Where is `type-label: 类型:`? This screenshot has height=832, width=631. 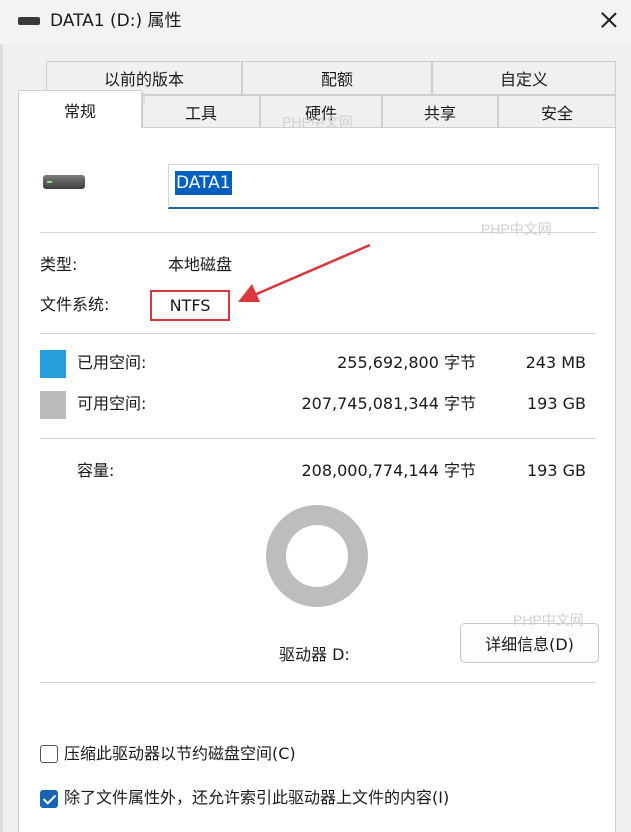
type-label: 类型: is located at coordinates (59, 264).